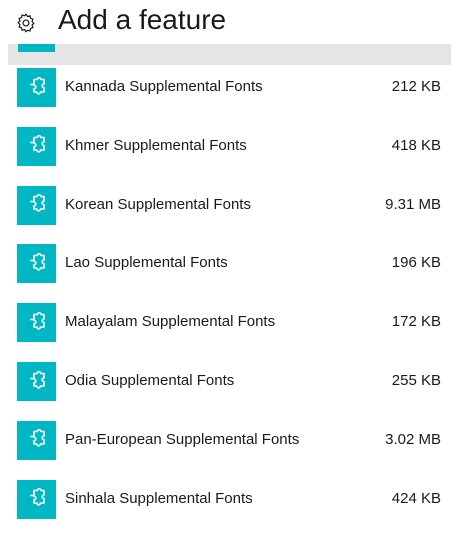 This screenshot has width=474, height=536. I want to click on feature-name: Pan-European Supplemental Fonts, so click(182, 439).